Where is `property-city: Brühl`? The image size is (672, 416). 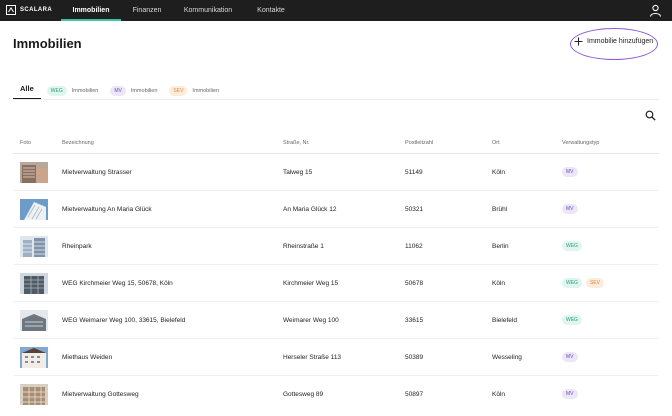
property-city: Brühl is located at coordinates (500, 209).